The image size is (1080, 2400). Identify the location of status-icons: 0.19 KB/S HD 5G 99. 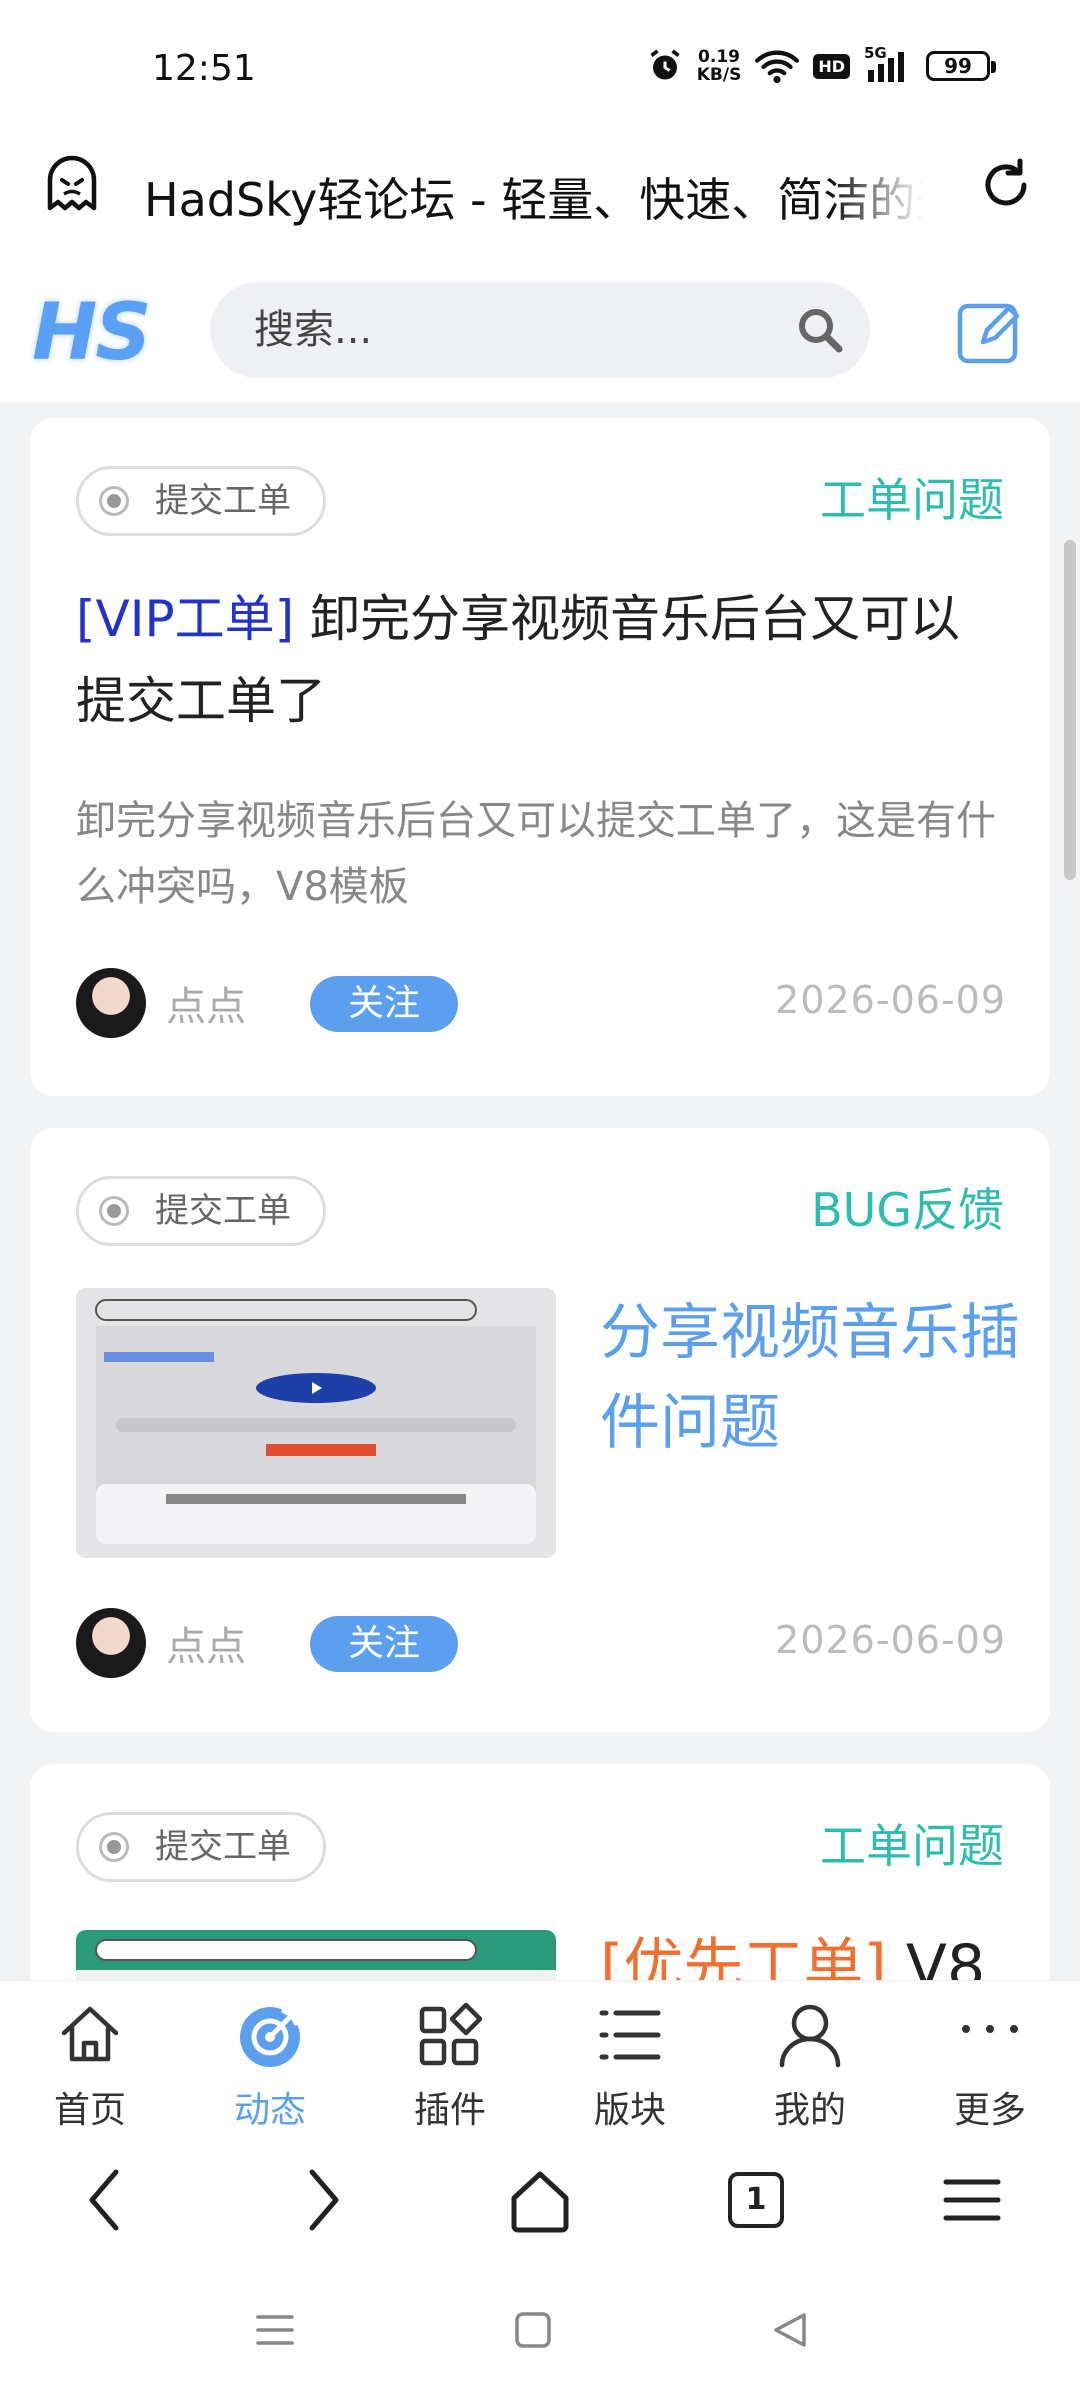
(821, 64).